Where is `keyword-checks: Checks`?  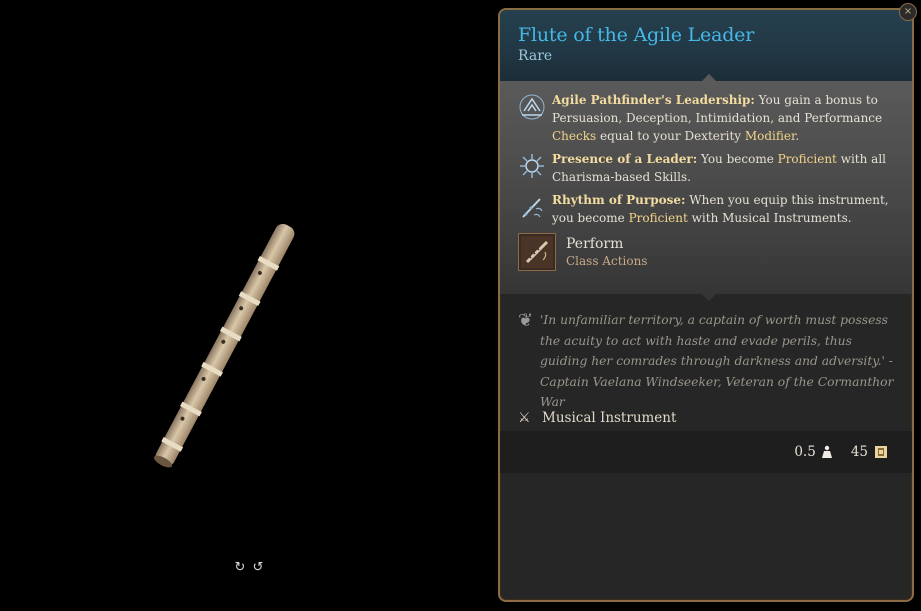 keyword-checks: Checks is located at coordinates (574, 136).